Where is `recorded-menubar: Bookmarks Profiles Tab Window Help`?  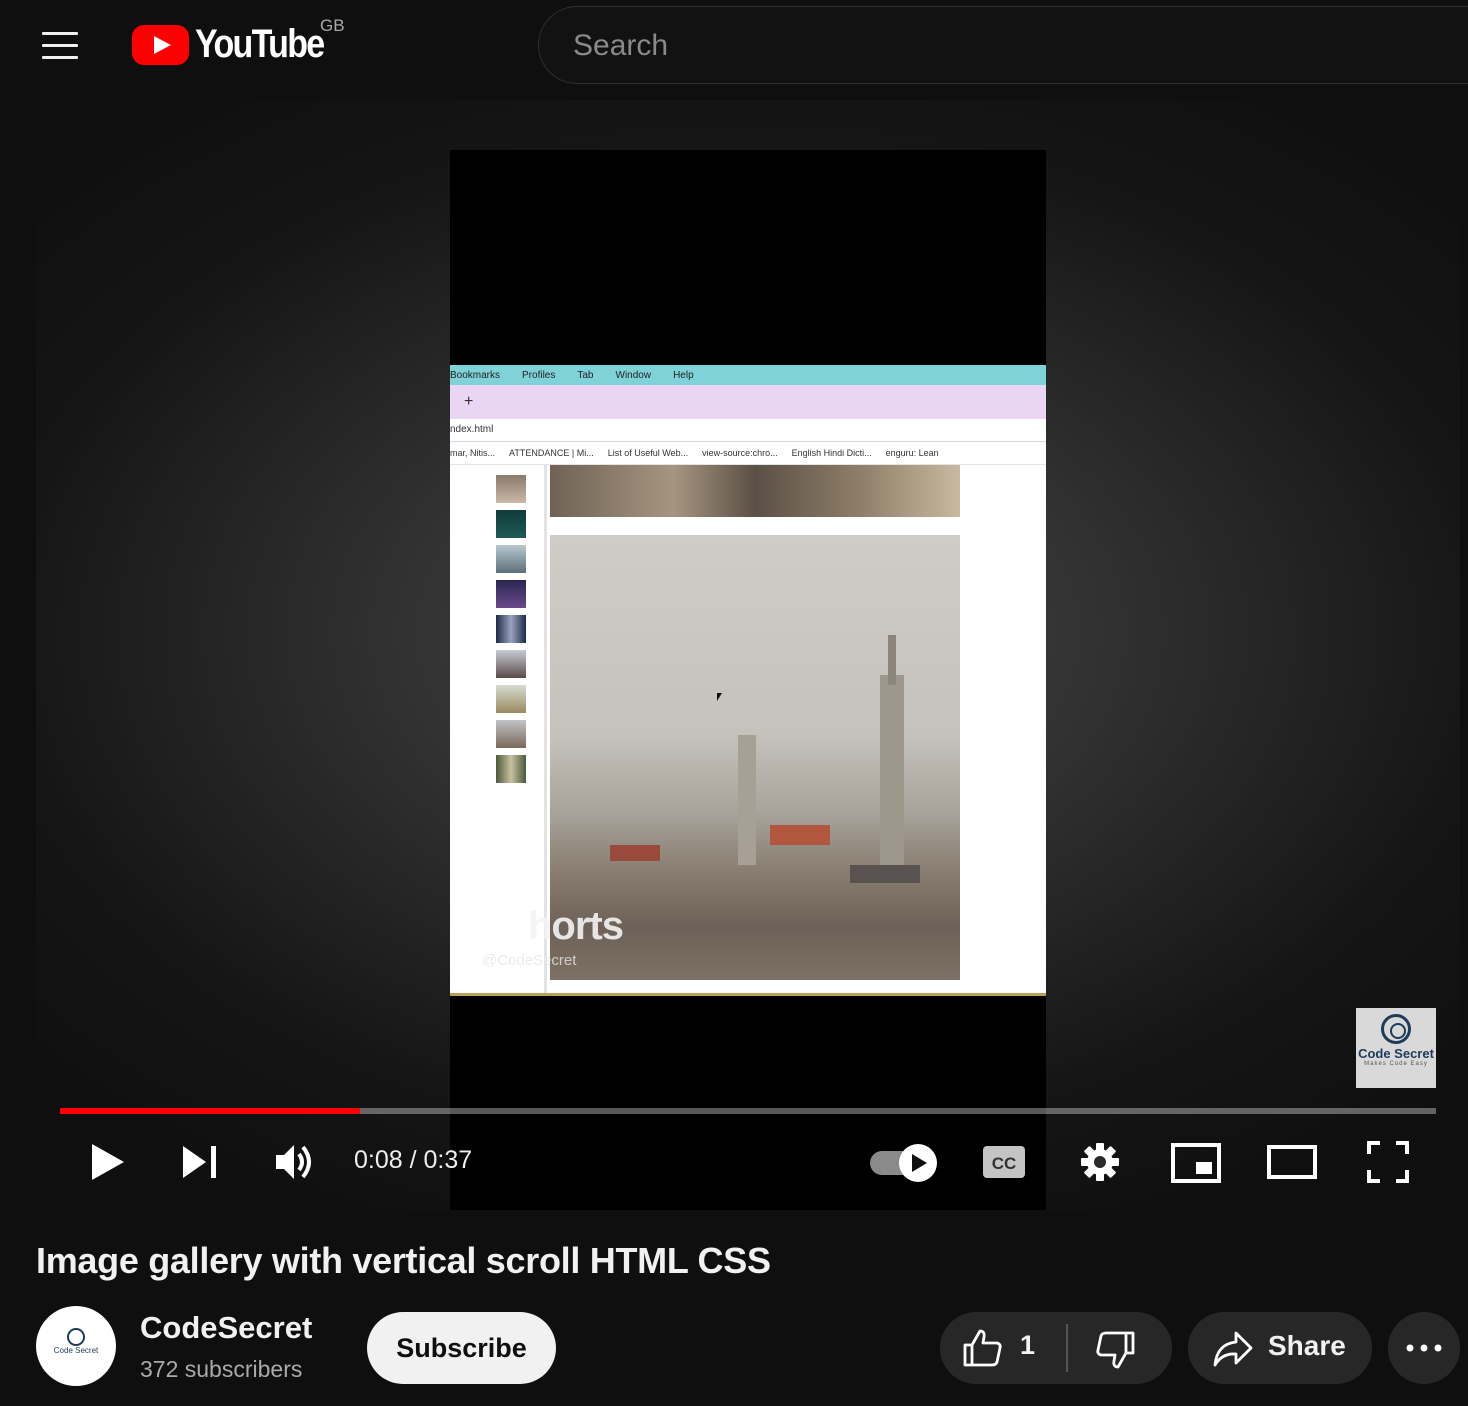
recorded-menubar: Bookmarks Profiles Tab Window Help is located at coordinates (748, 375).